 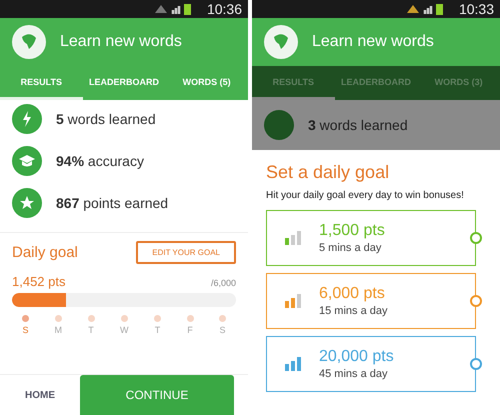 I want to click on circle-icon, so click(x=279, y=125).